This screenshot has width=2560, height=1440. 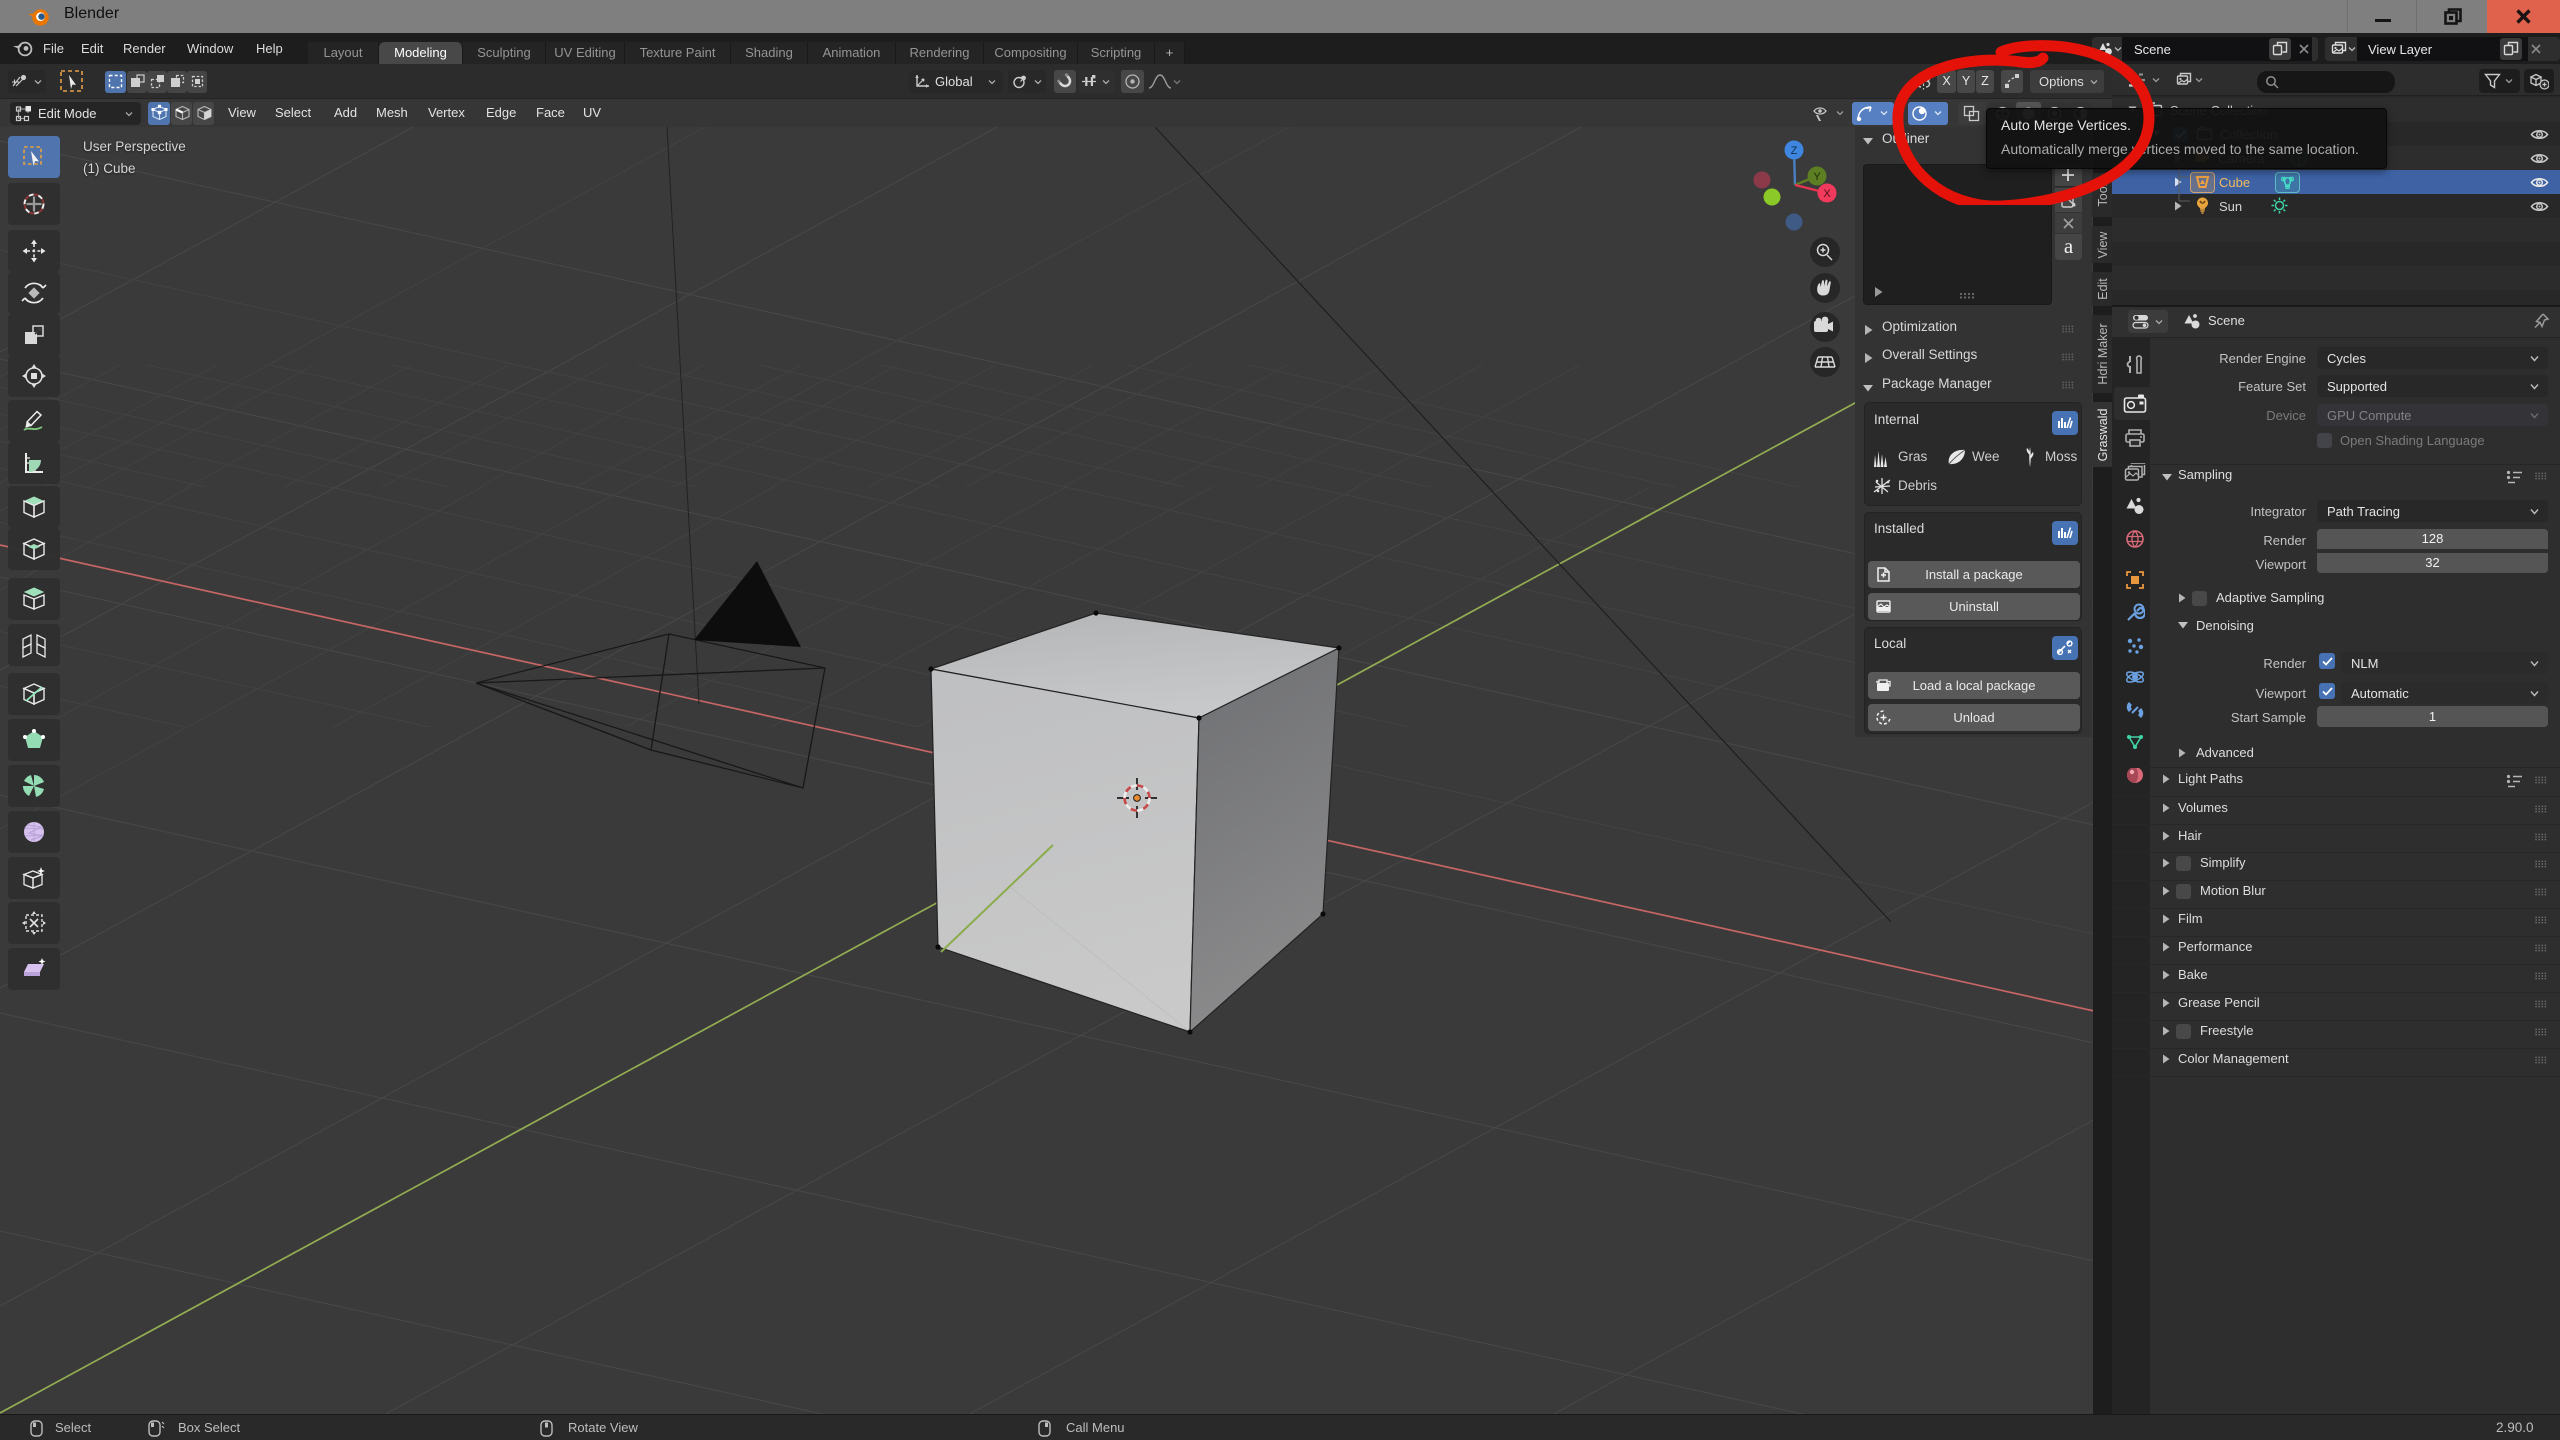 What do you see at coordinates (1817, 177) in the screenshot?
I see `svg-text: Y` at bounding box center [1817, 177].